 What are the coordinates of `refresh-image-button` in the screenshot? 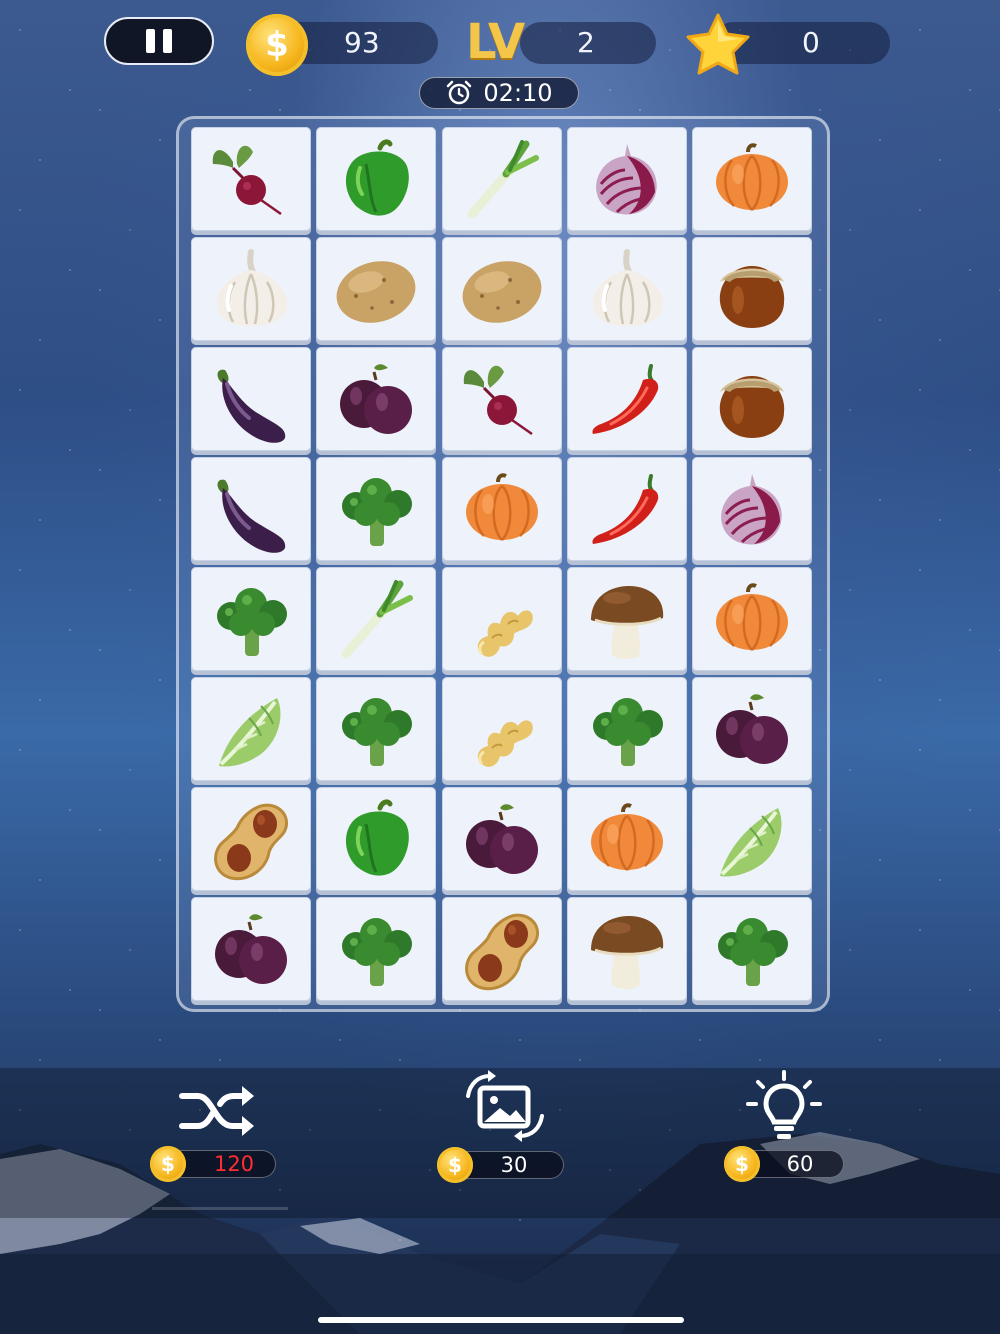 It's located at (505, 1106).